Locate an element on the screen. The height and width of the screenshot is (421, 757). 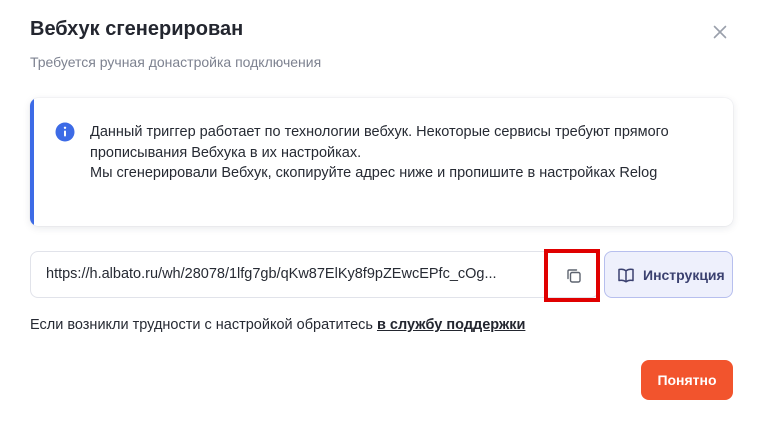
copy-url-button is located at coordinates (572, 275).